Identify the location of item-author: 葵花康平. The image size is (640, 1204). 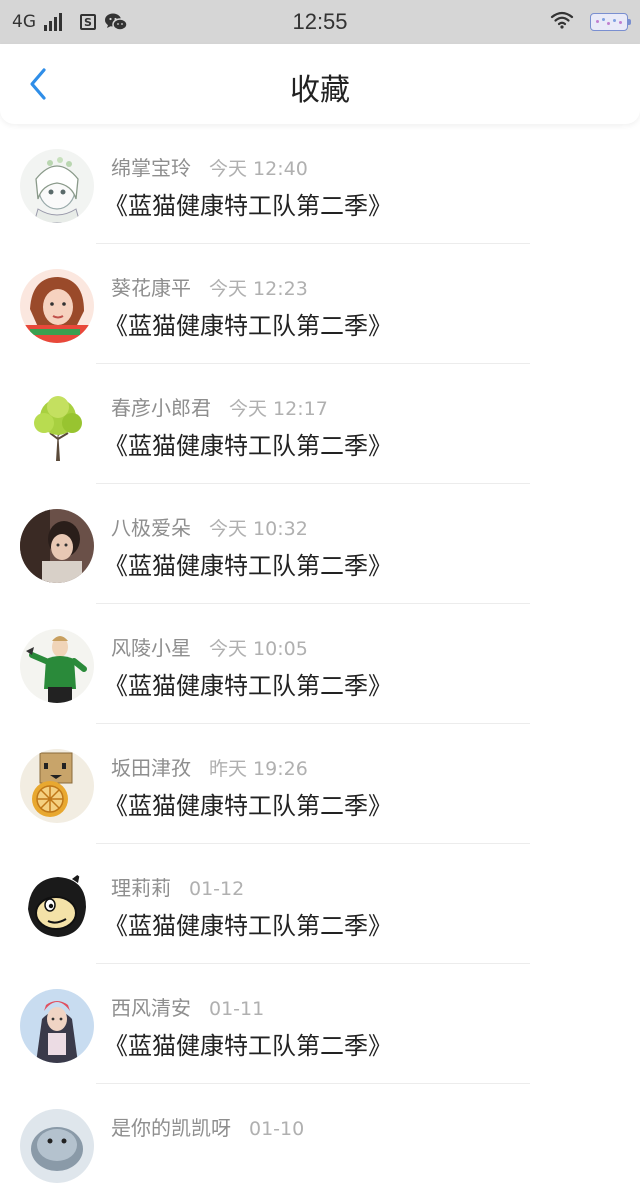
(151, 288).